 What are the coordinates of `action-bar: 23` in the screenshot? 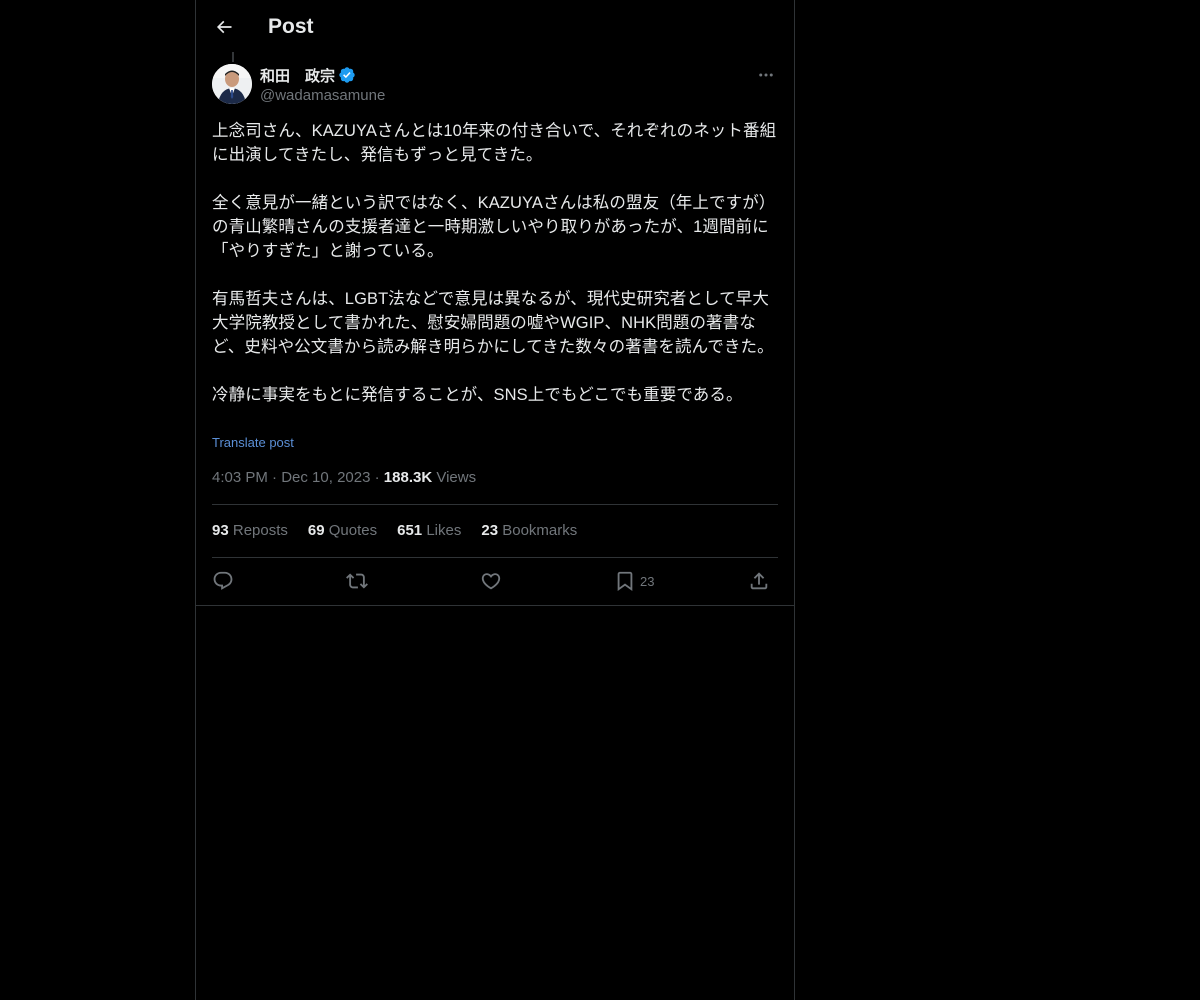 It's located at (495, 581).